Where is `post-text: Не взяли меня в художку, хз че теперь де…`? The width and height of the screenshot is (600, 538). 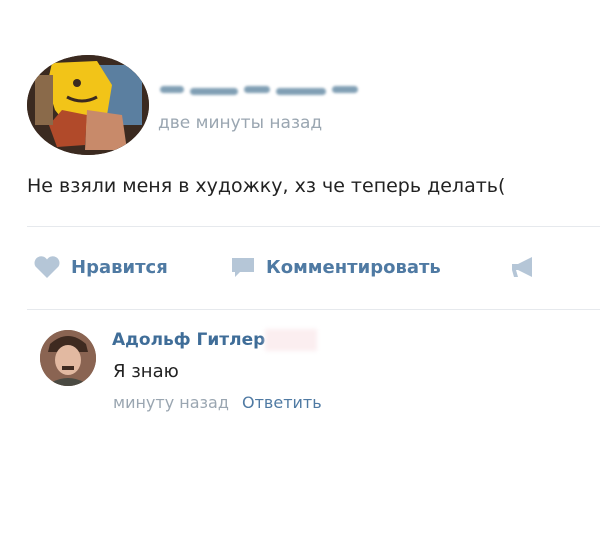
post-text: Не взяли меня в художку, хз че теперь де… is located at coordinates (266, 186).